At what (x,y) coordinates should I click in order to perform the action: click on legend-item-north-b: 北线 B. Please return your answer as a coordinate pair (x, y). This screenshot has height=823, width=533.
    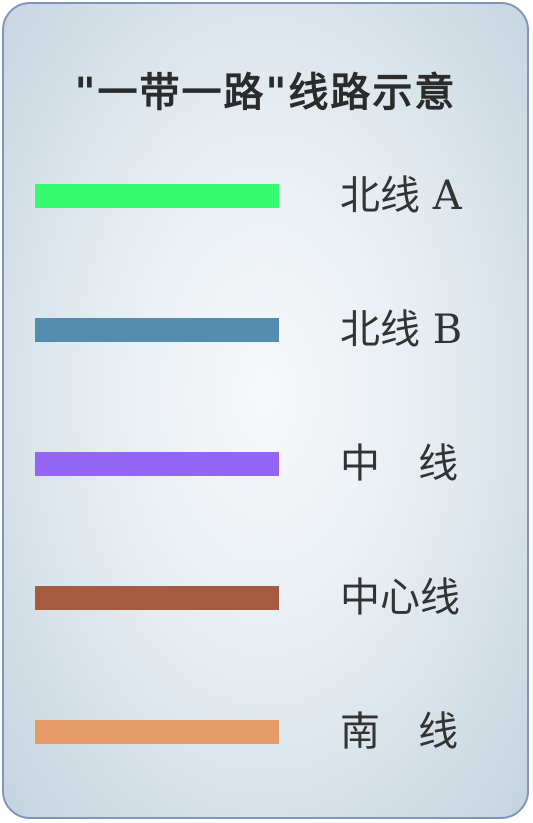
    Looking at the image, I should click on (265, 330).